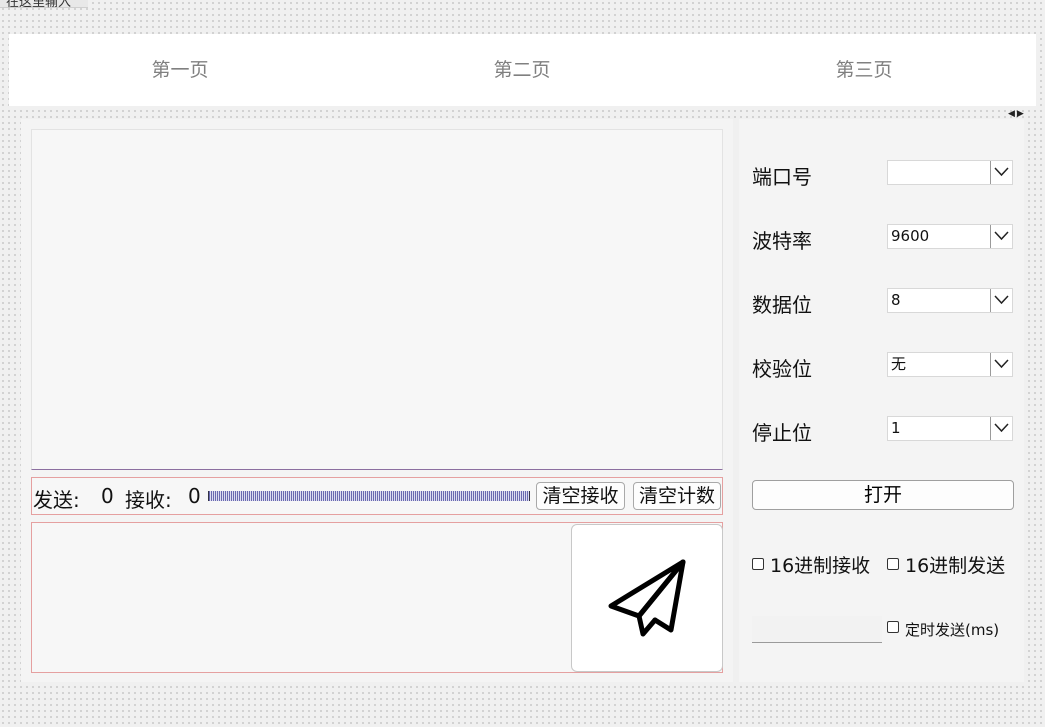  I want to click on send-panel, so click(377, 599).